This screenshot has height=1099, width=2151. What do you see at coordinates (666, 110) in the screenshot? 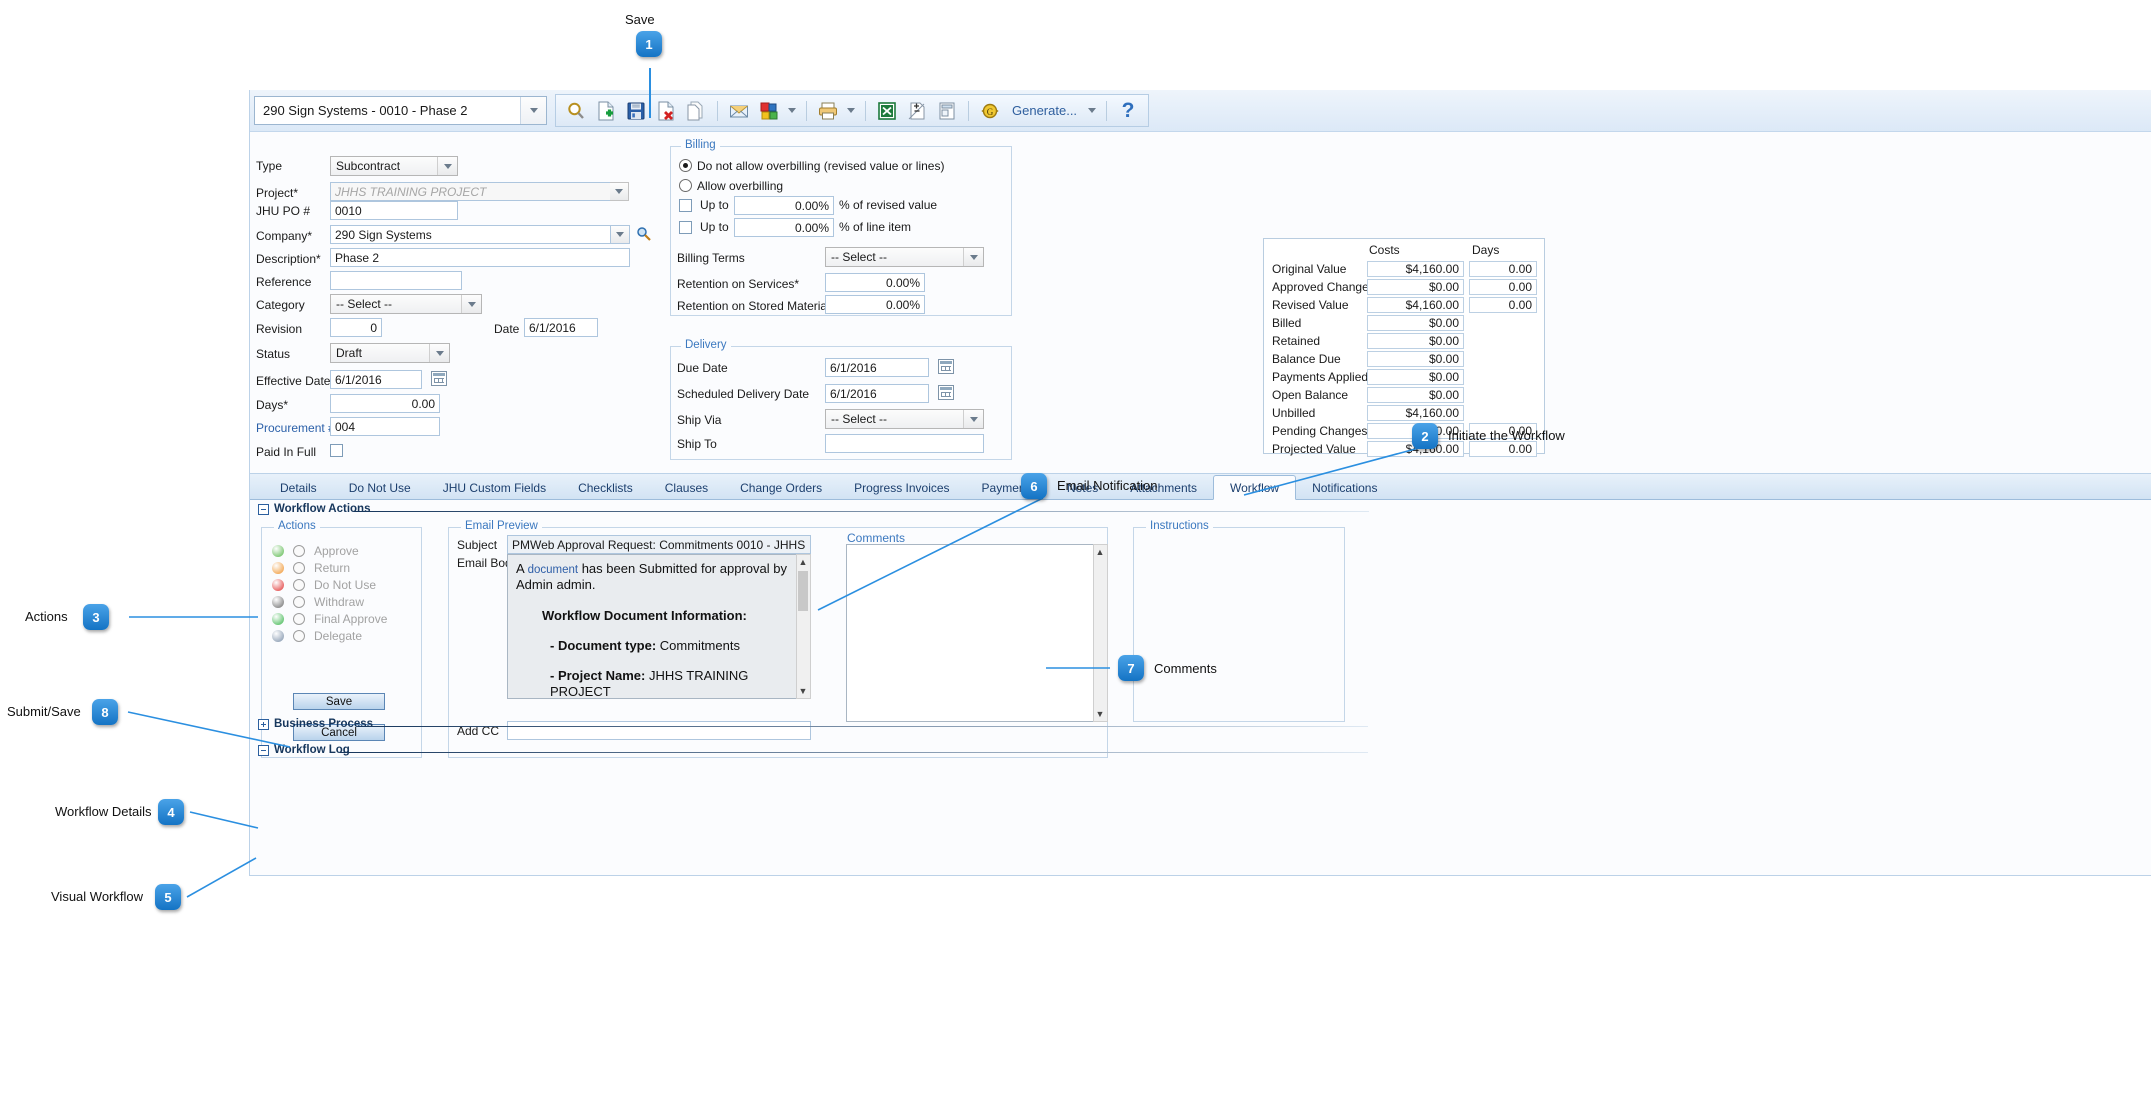
I see `delete-document-icon` at bounding box center [666, 110].